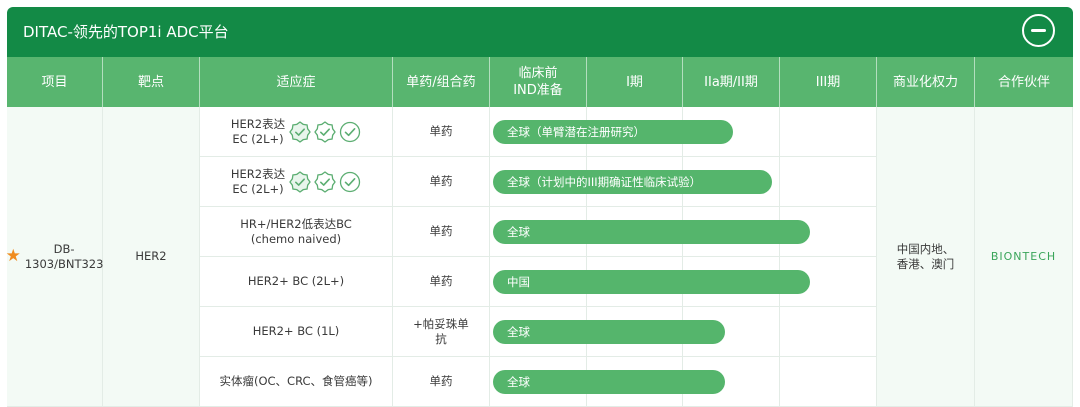  I want to click on indication-text: HER2+ BC (1L), so click(296, 331).